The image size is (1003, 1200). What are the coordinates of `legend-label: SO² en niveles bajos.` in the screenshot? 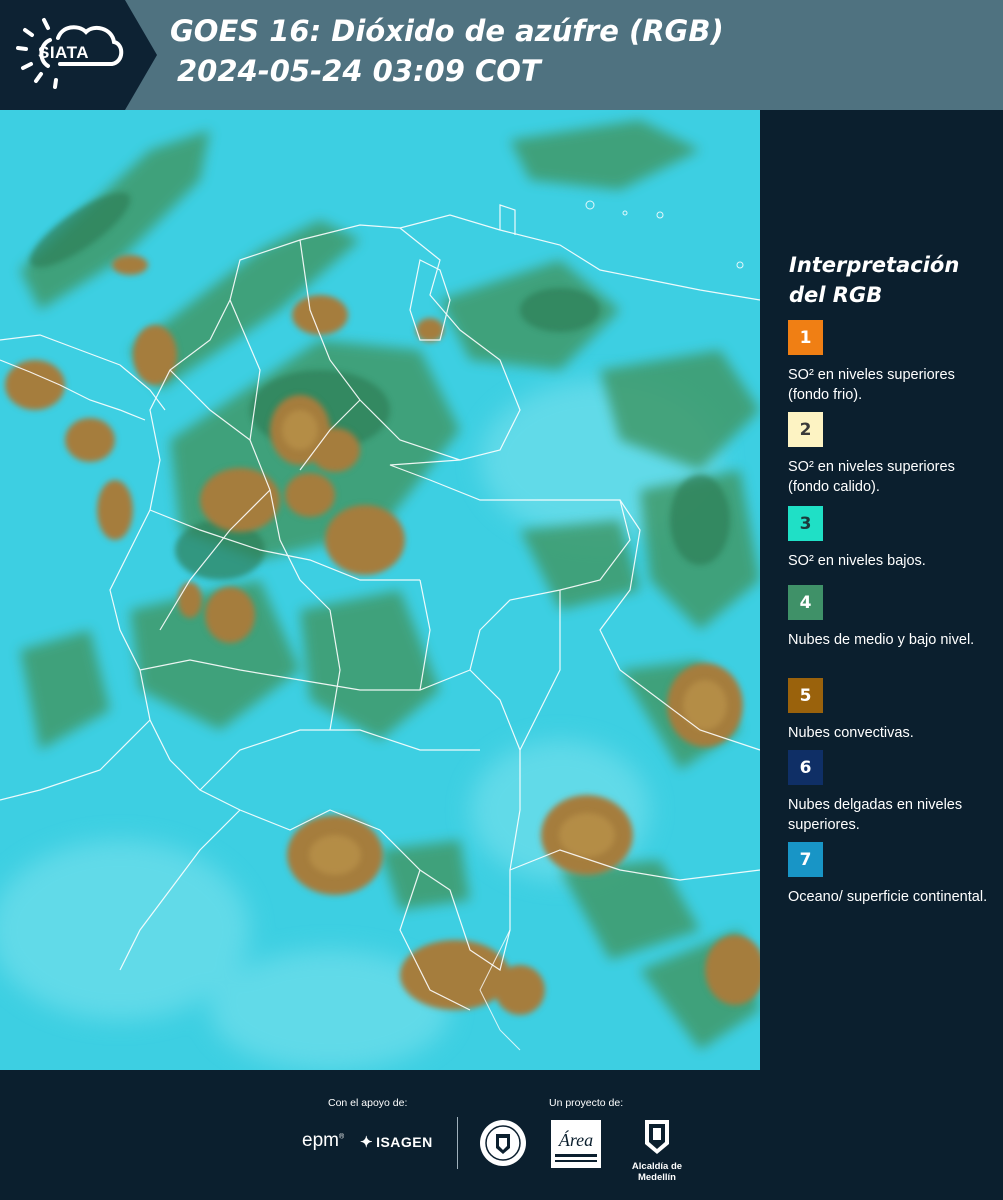 It's located at (857, 561).